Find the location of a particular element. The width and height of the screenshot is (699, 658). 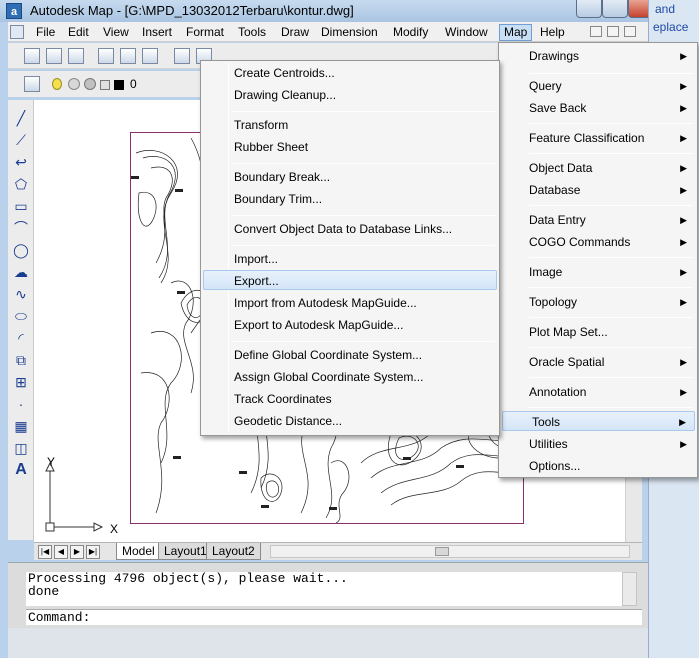

menu-tools: Tools is located at coordinates (252, 32).